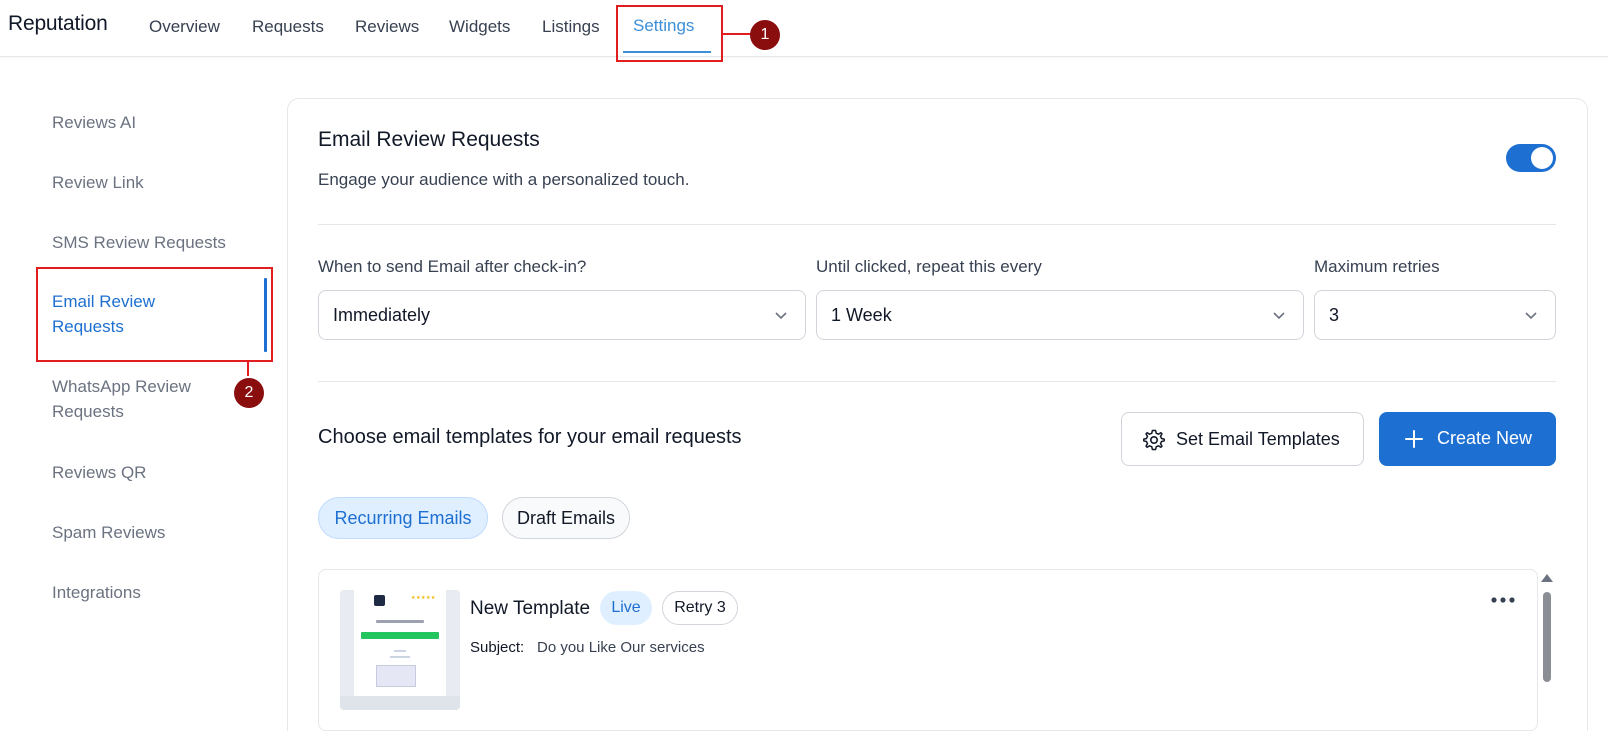 The image size is (1608, 731). I want to click on repeat-interval-select: 1 Week, so click(1060, 315).